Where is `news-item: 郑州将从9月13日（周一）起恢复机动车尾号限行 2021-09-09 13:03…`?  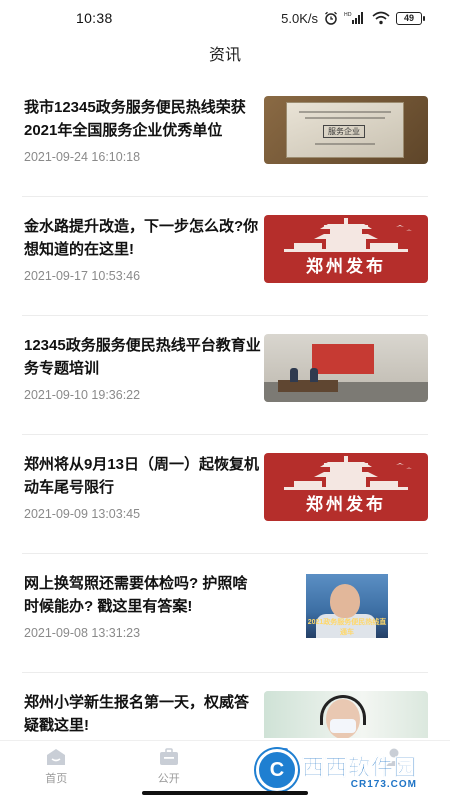
news-item: 郑州将从9月13日（周一）起恢复机动车尾号限行 2021-09-09 13:03… is located at coordinates (225, 494).